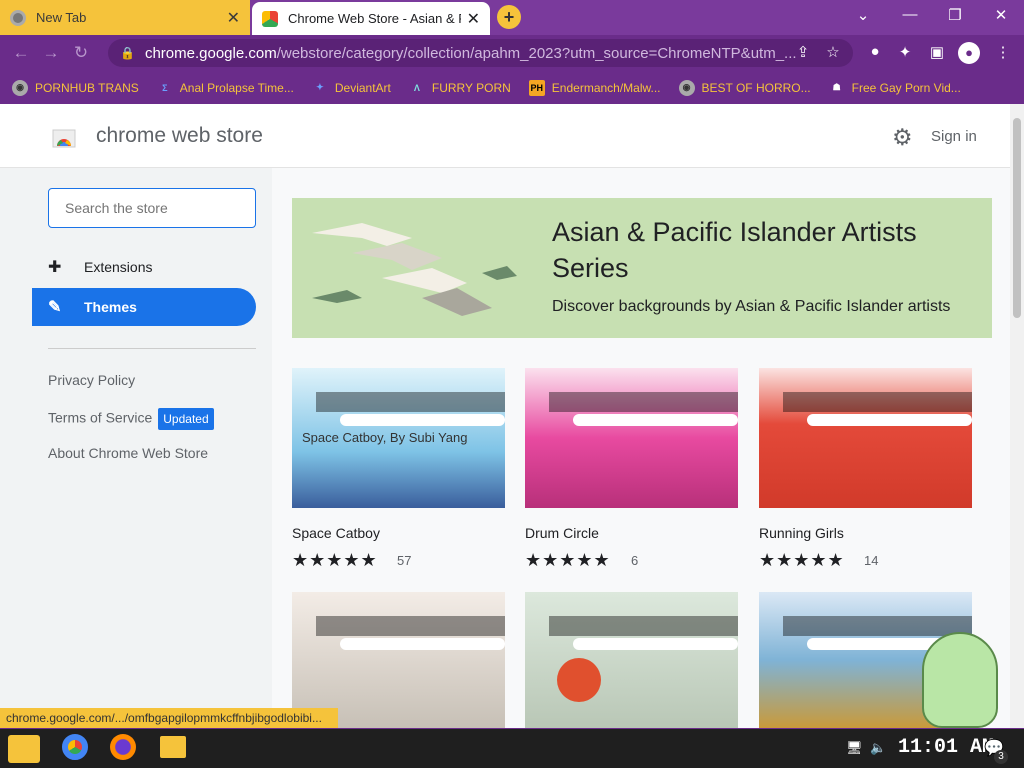 This screenshot has height=768, width=1024. I want to click on start-button, so click(24, 749).